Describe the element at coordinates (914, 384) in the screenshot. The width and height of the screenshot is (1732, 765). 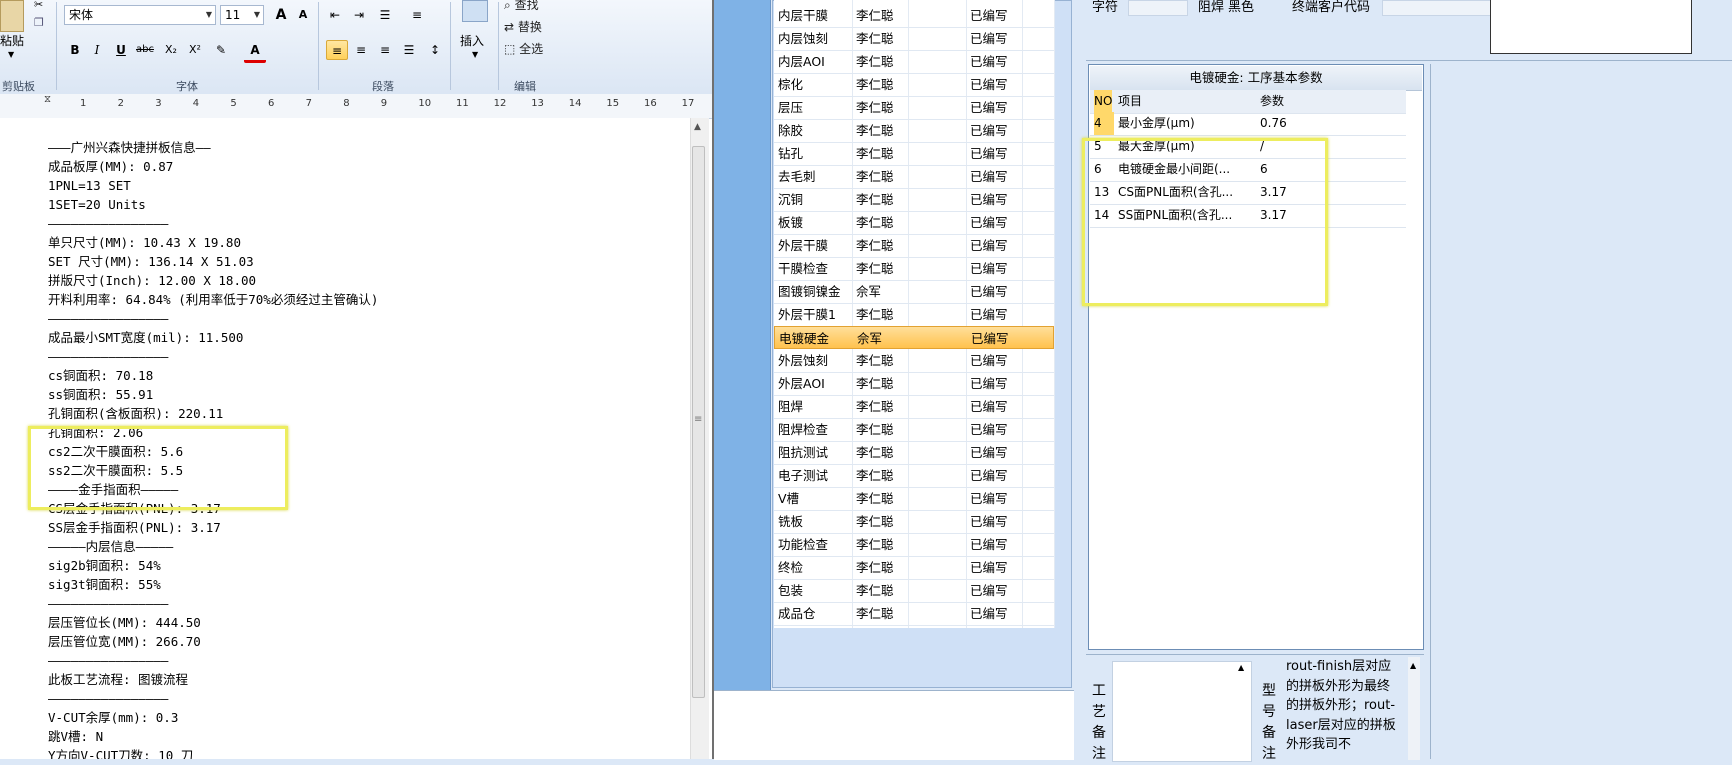
I see `step-row: 外层AOI 李仁聪 已编写` at that location.